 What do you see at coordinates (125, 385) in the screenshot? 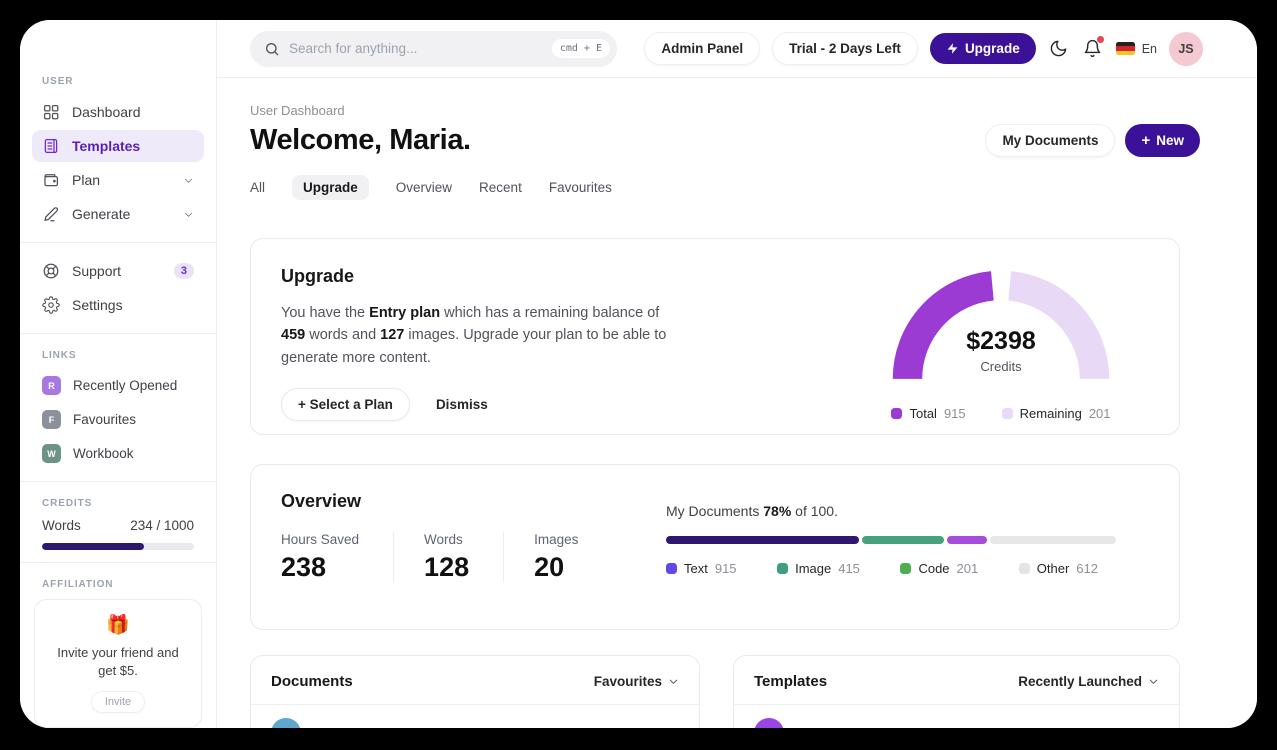
I see `link-label: Recently Opened` at bounding box center [125, 385].